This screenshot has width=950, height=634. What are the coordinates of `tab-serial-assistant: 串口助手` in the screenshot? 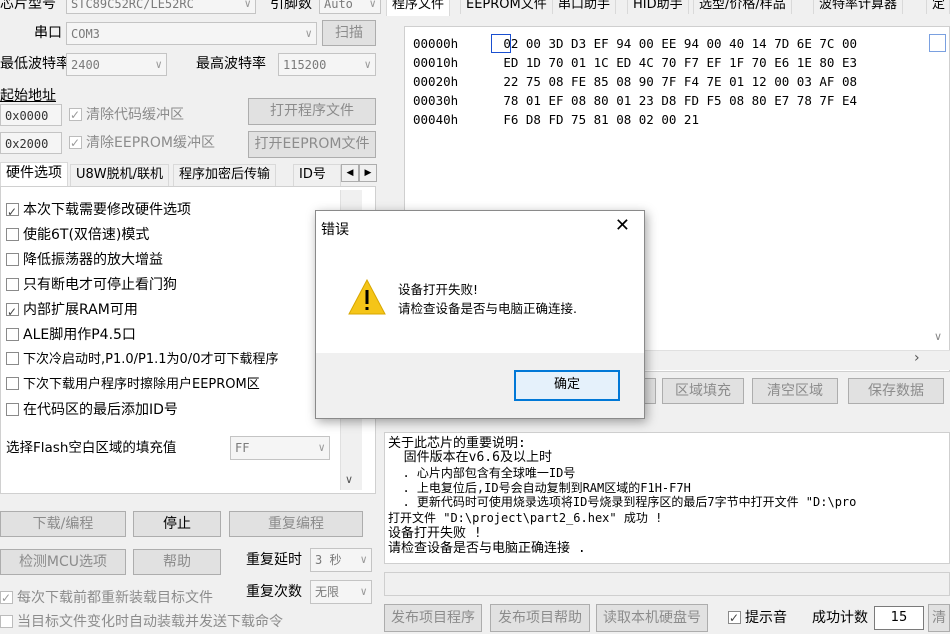 It's located at (584, 7).